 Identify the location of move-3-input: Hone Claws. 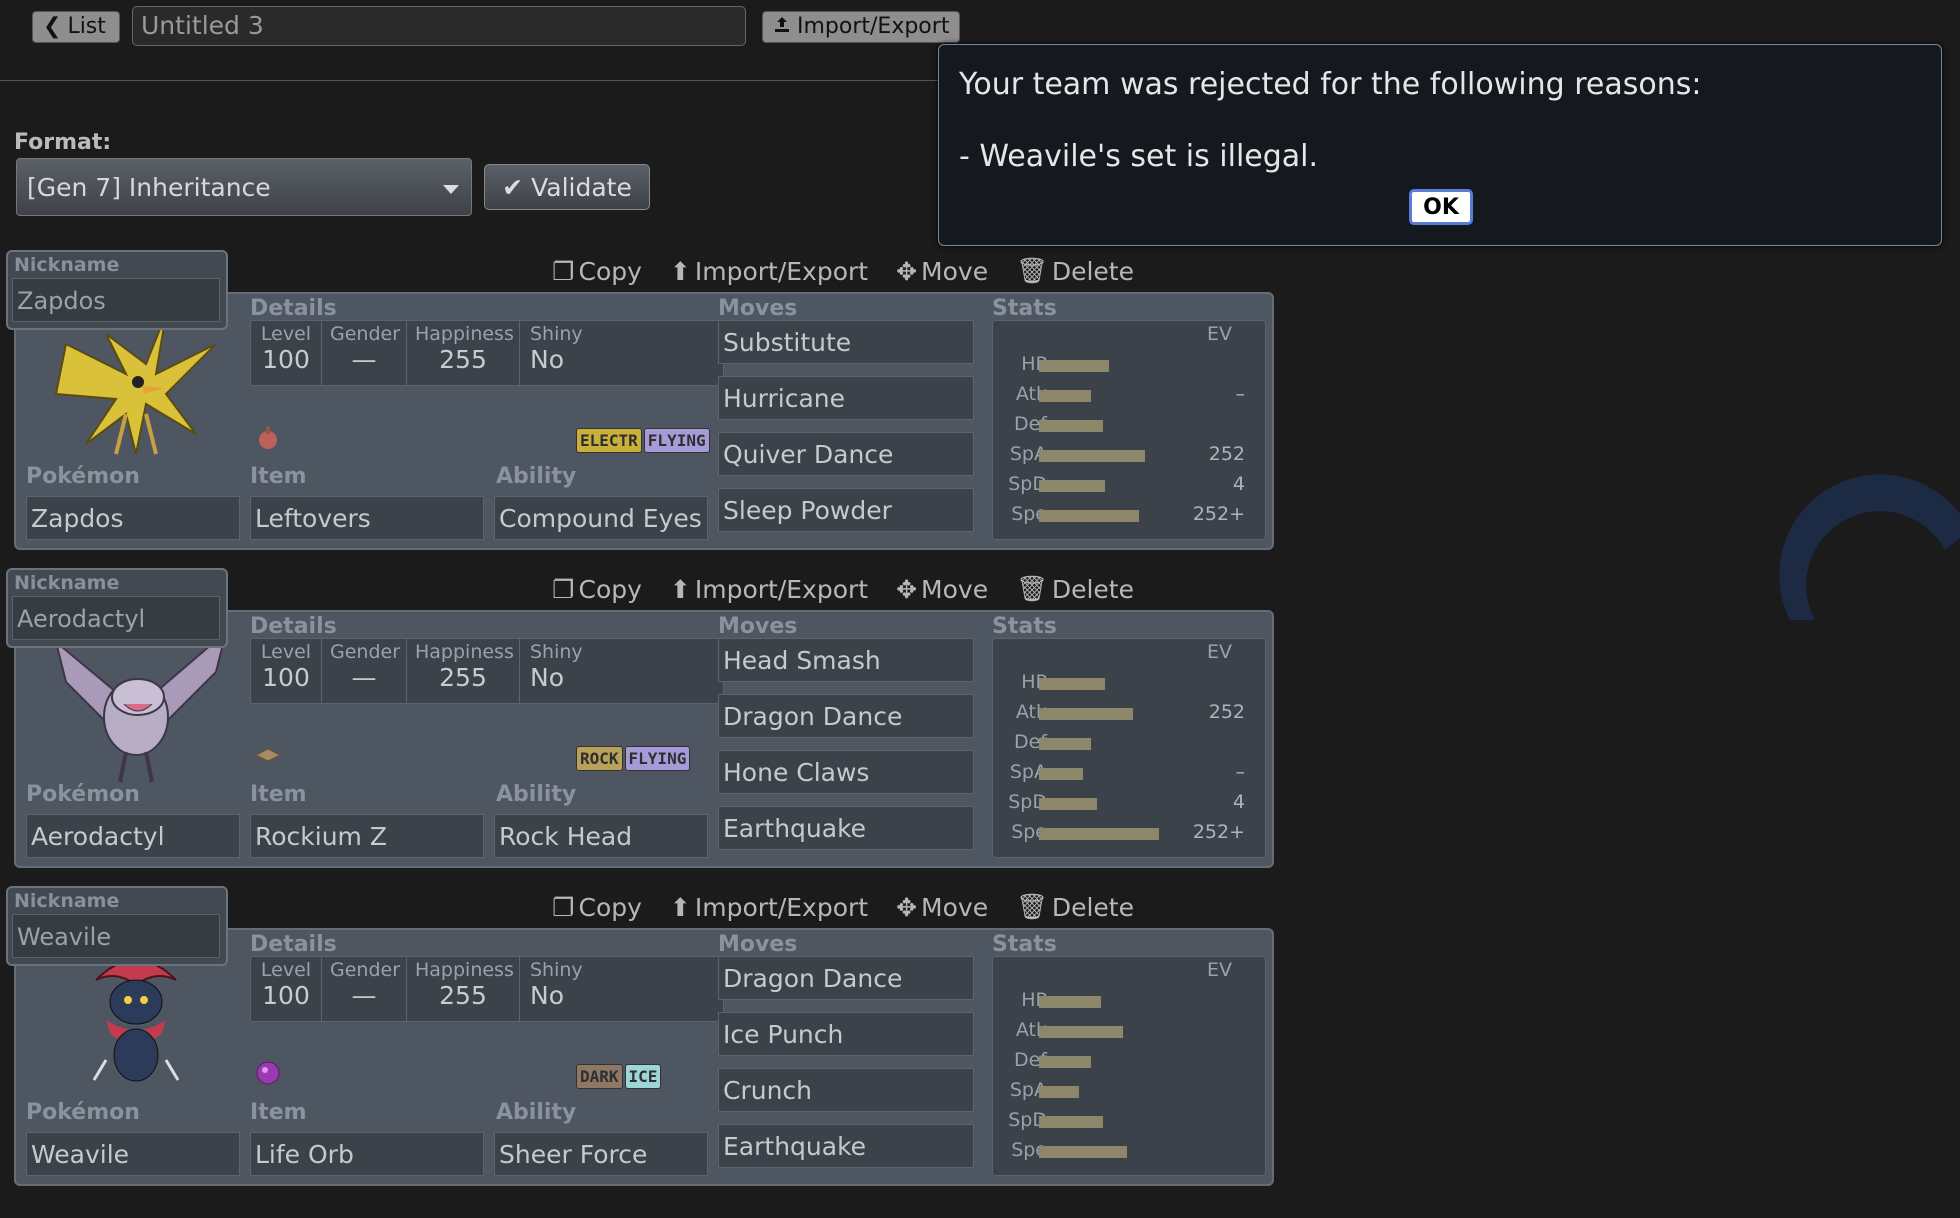
(846, 772).